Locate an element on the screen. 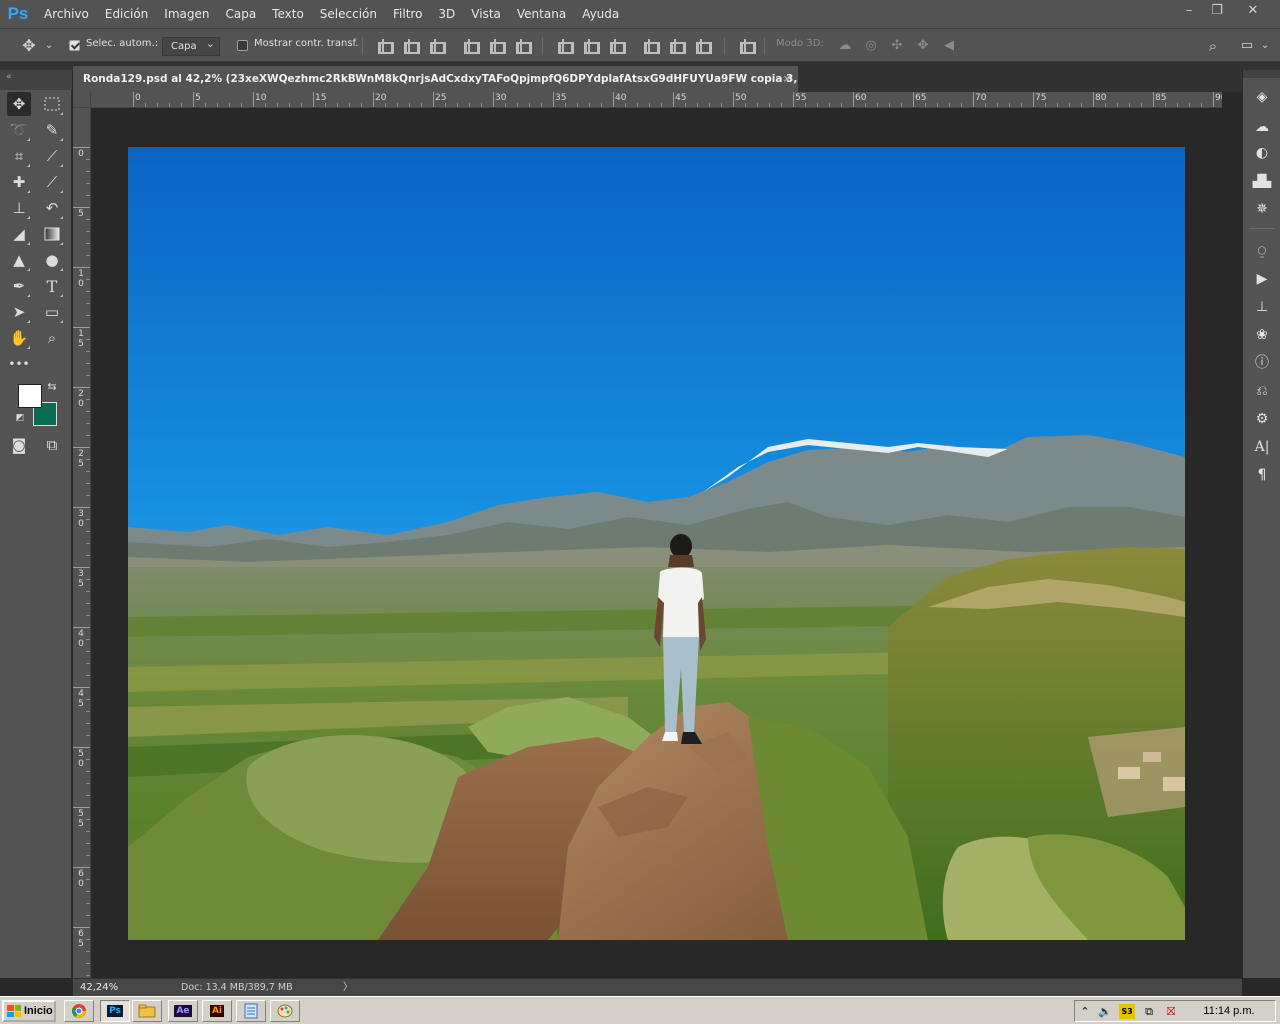 Image resolution: width=1280 pixels, height=1024 pixels. auto-select-target-dropdown: Capa is located at coordinates (191, 45).